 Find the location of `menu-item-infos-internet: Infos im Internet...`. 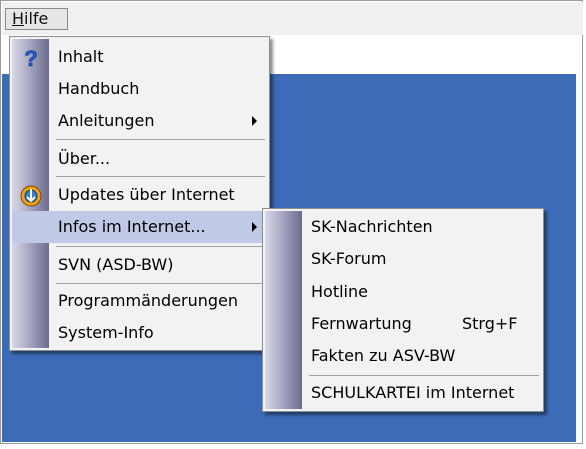

menu-item-infos-internet: Infos im Internet... is located at coordinates (139, 227).